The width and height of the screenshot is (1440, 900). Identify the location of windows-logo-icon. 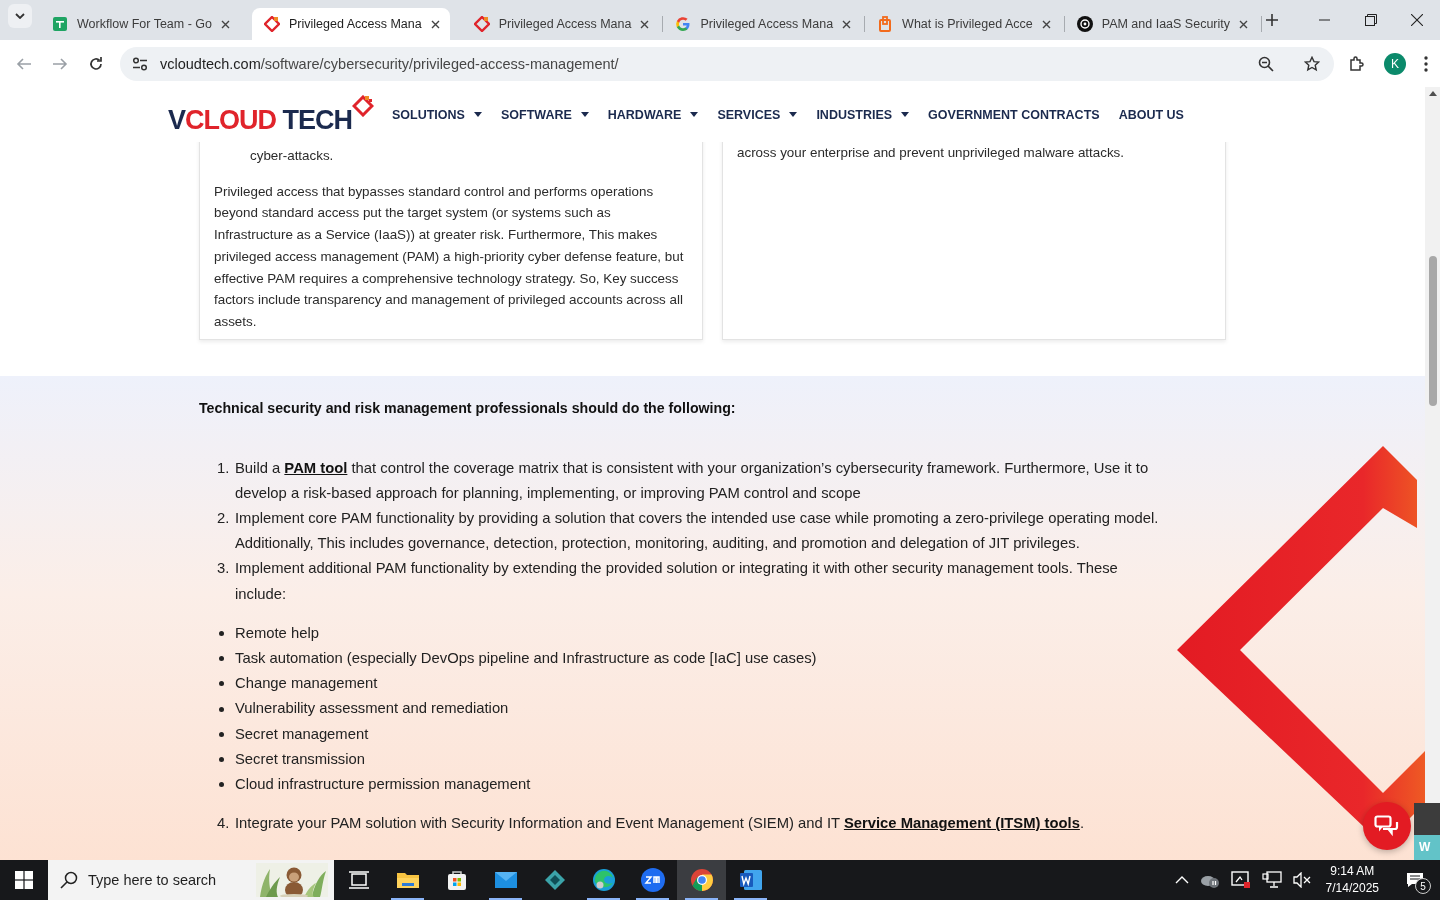
(24, 880).